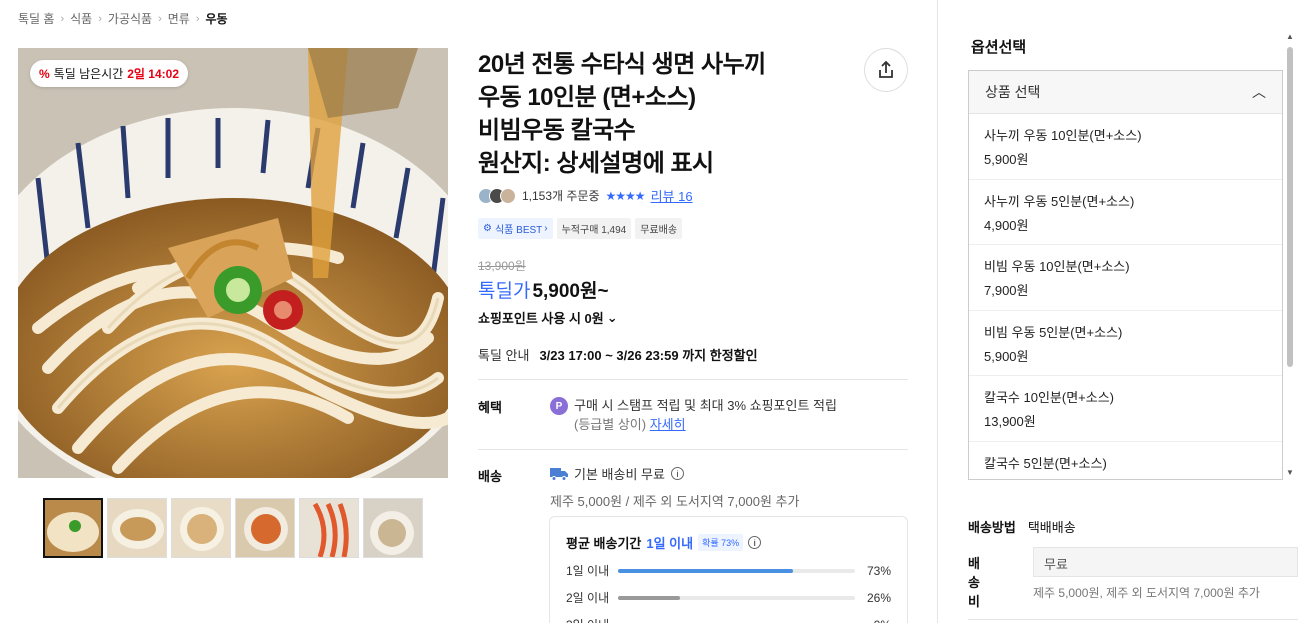  Describe the element at coordinates (619, 474) in the screenshot. I see `basic-shipping: 기본 배송비 무료` at that location.